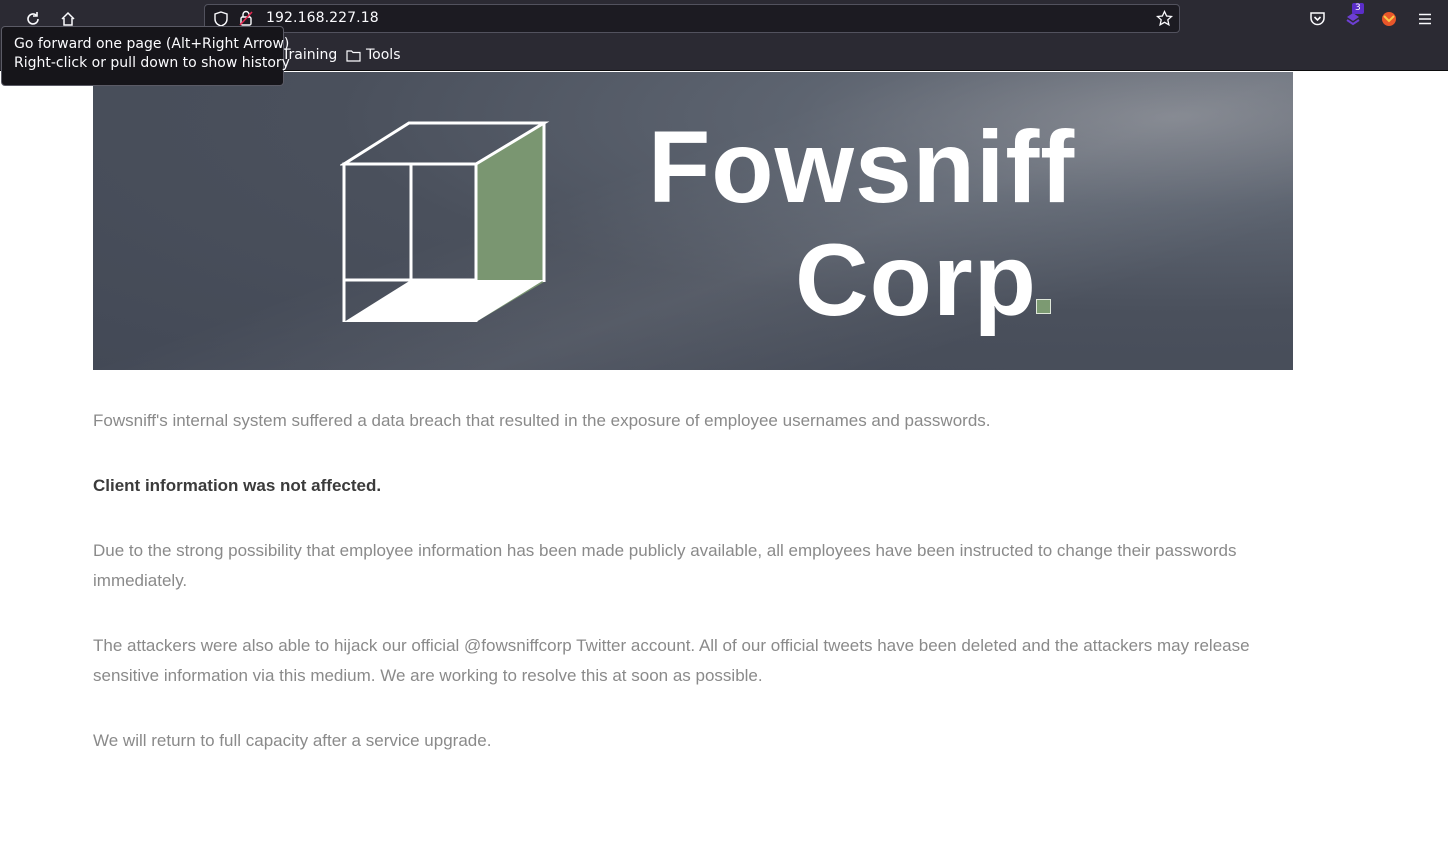 The width and height of the screenshot is (1448, 855). I want to click on extension-icon: 3, so click(1353, 16).